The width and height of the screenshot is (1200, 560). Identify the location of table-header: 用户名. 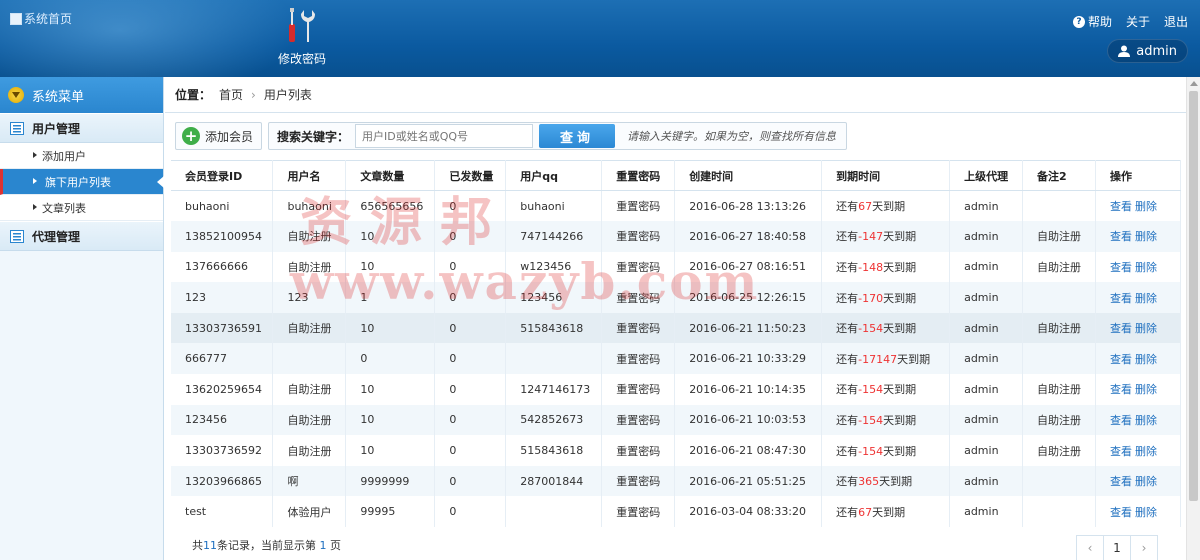
(309, 175).